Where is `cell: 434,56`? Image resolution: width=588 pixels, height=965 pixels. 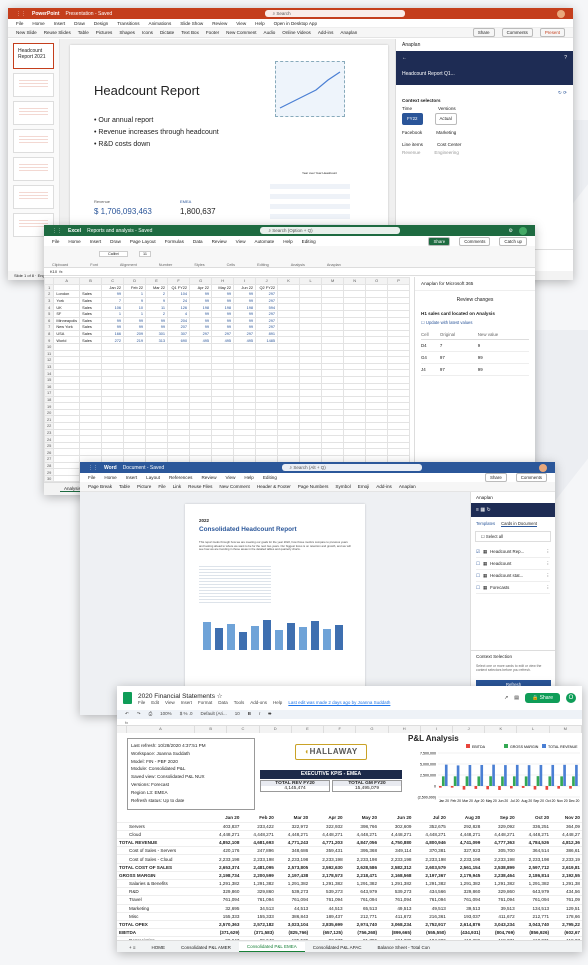 cell: 434,56 is located at coordinates (566, 892).